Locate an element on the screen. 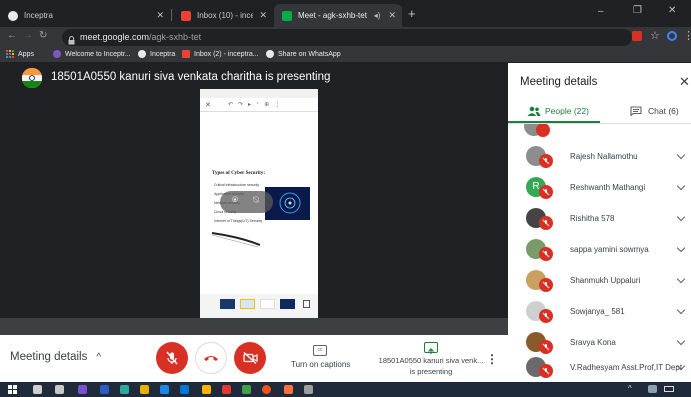 Image resolution: width=691 pixels, height=397 pixels. bookmark-inceptra: Inceptra is located at coordinates (156, 54).